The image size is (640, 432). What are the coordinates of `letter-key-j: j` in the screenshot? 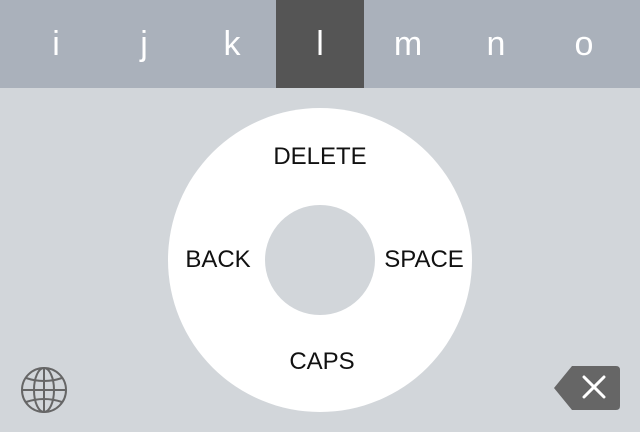 It's located at (144, 44).